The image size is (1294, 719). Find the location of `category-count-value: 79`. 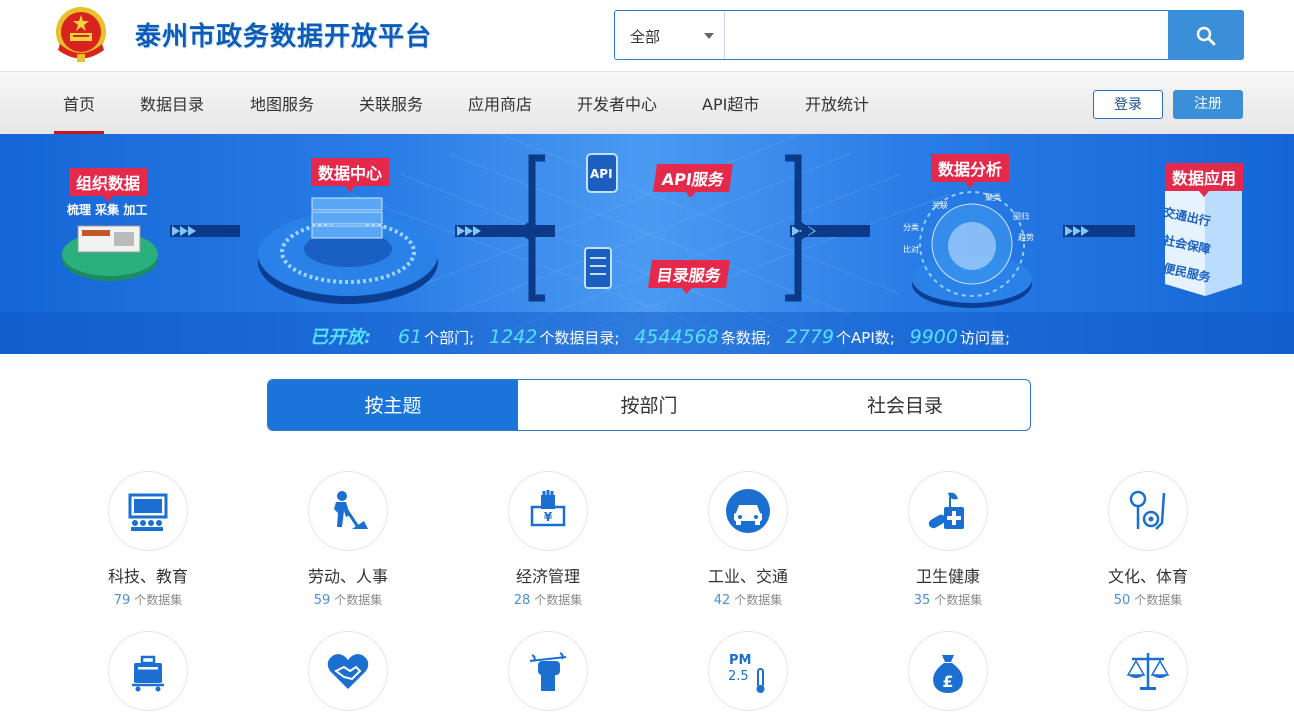

category-count-value: 79 is located at coordinates (122, 600).